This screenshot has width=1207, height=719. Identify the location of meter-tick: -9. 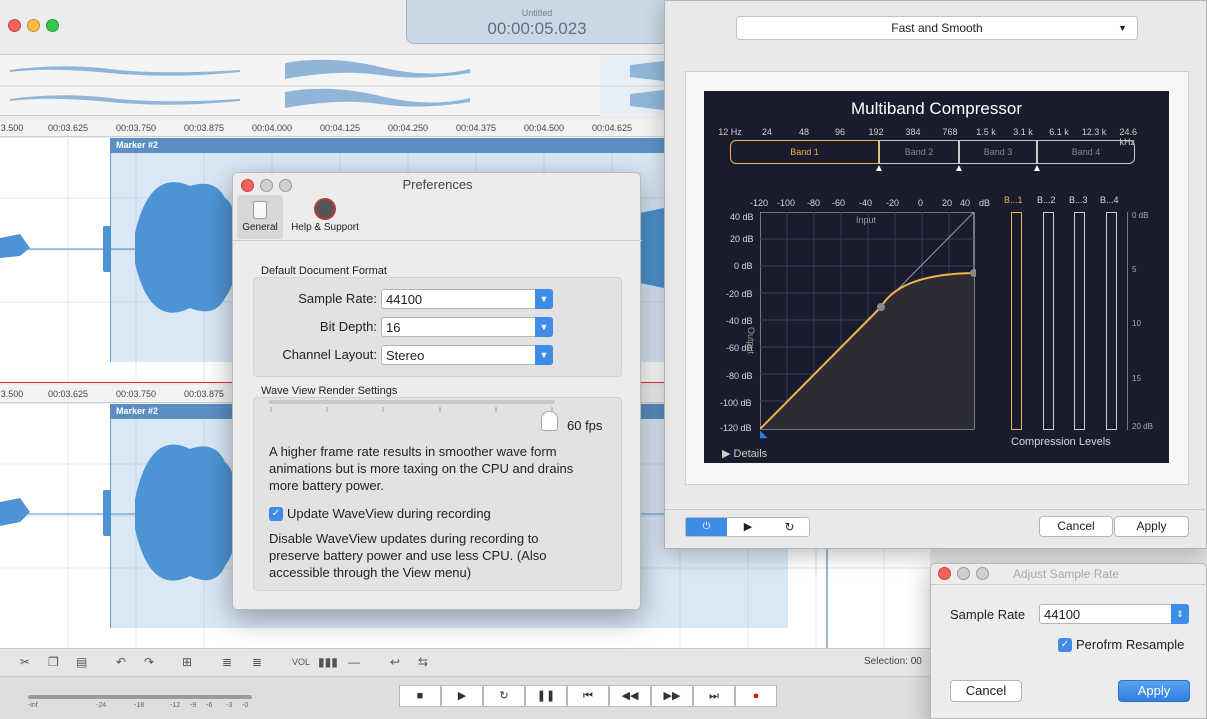
(193, 705).